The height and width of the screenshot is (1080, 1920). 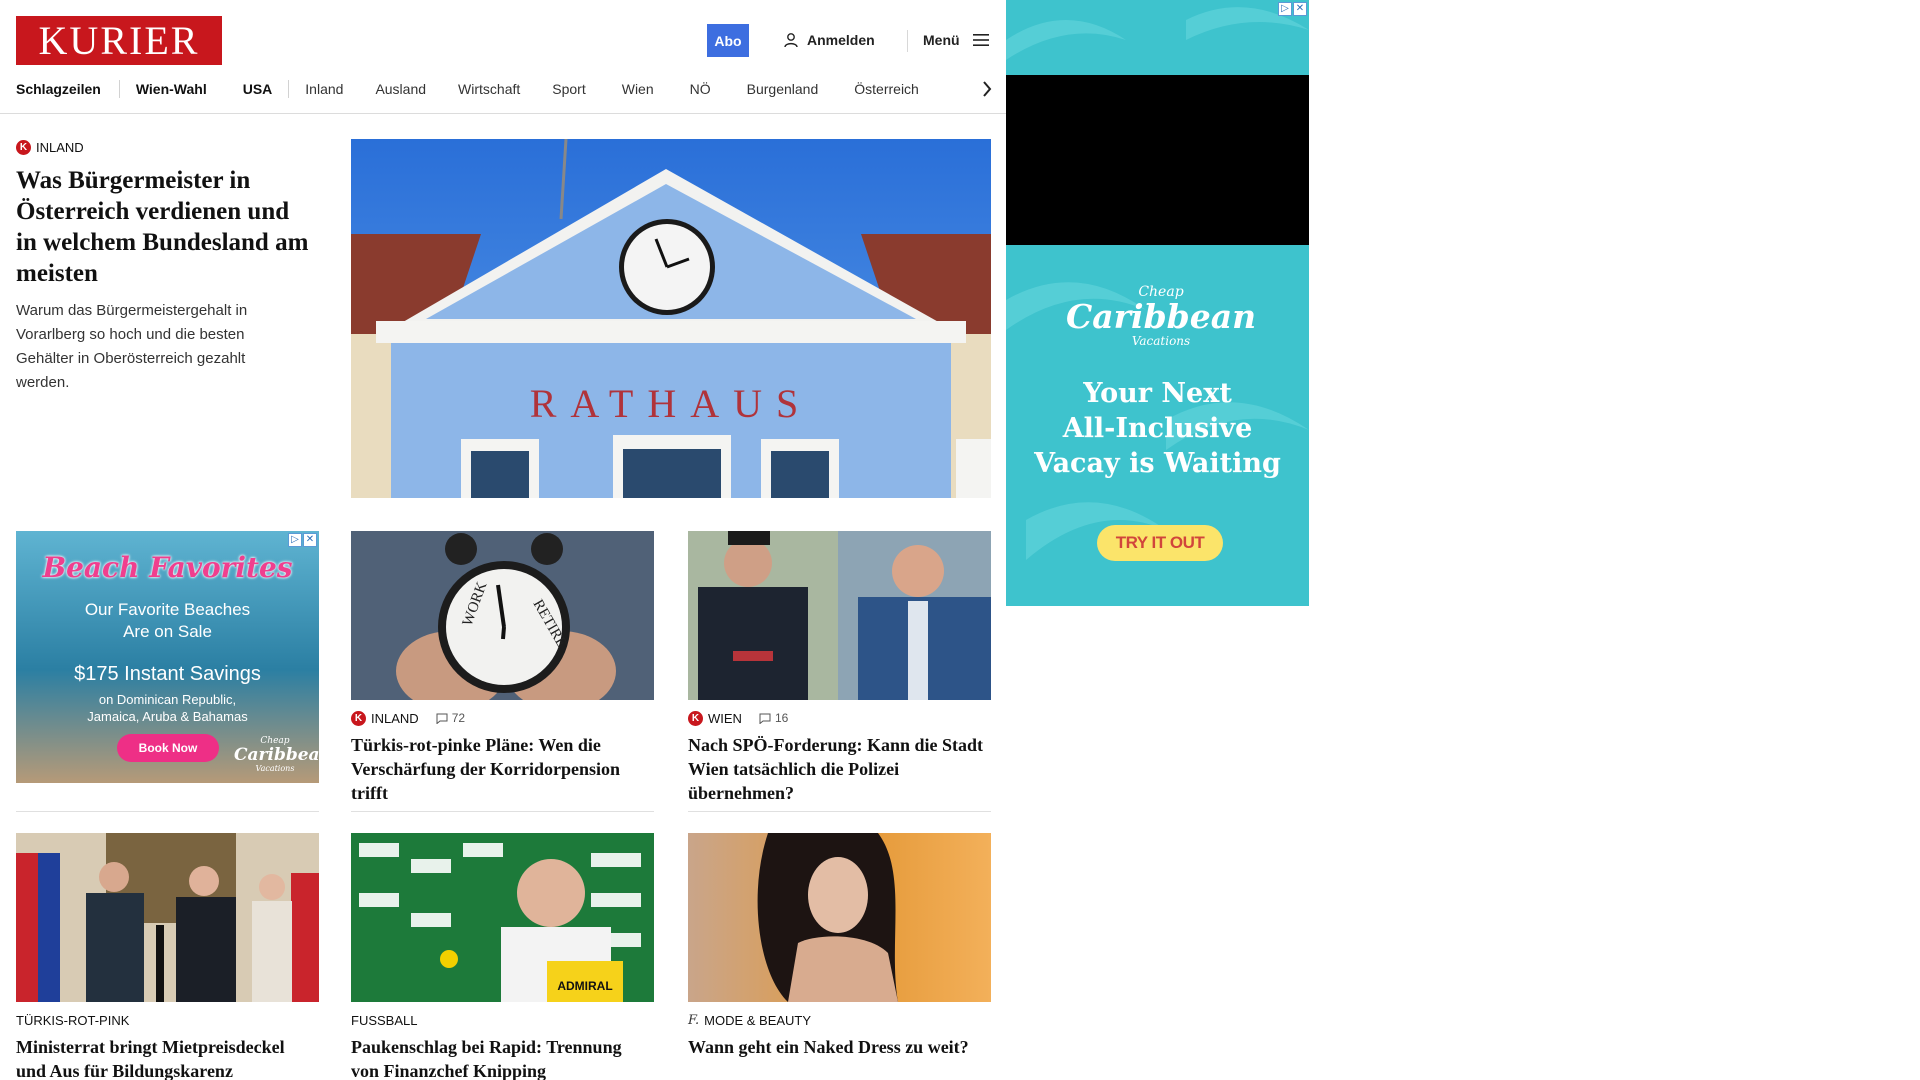 What do you see at coordinates (502, 718) in the screenshot?
I see `article-kicker: K INLAND 72` at bounding box center [502, 718].